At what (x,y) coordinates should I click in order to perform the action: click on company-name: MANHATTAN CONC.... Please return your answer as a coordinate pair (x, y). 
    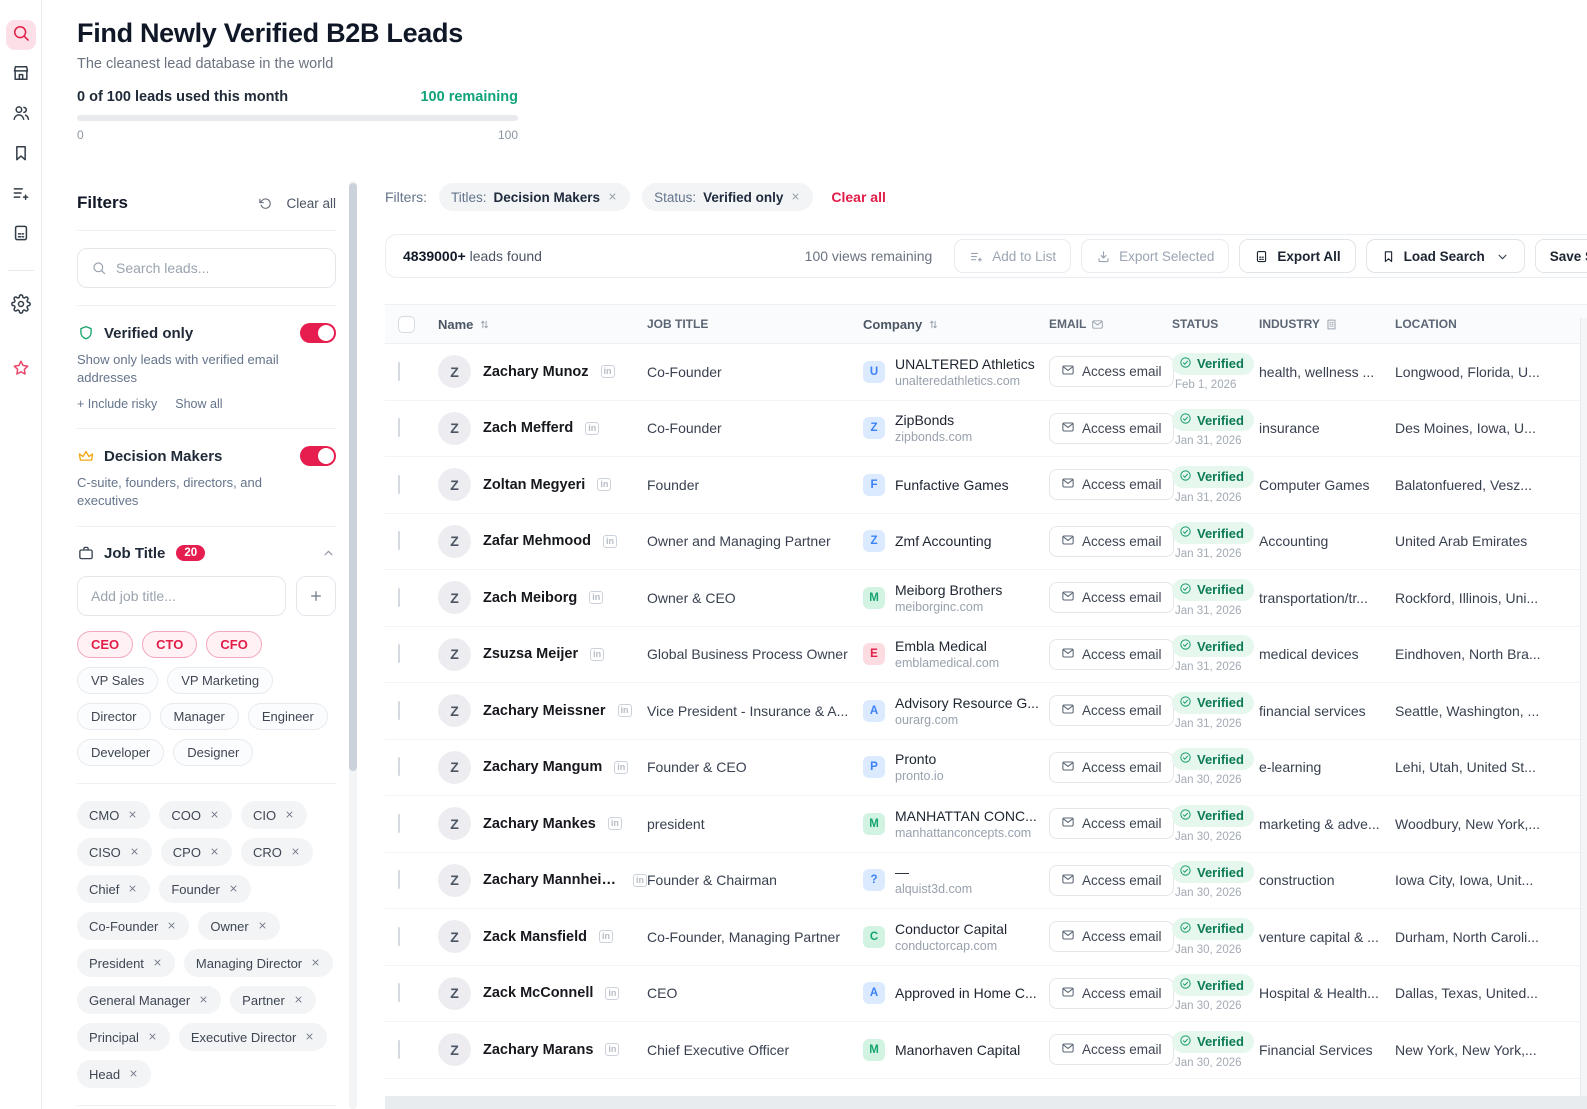
    Looking at the image, I should click on (966, 816).